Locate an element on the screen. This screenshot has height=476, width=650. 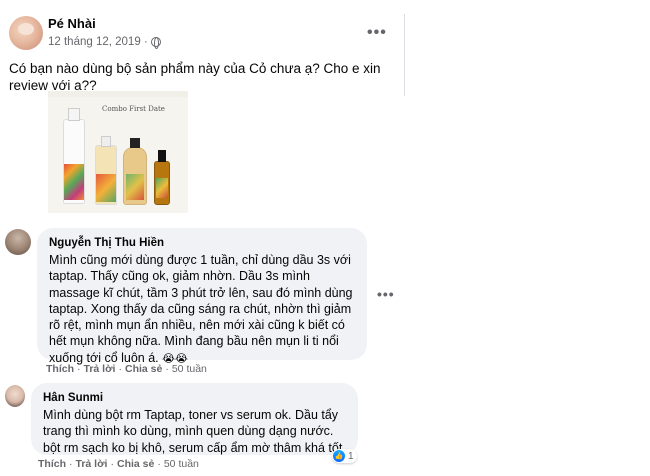
post-author-name: Pé Nhài is located at coordinates (72, 23).